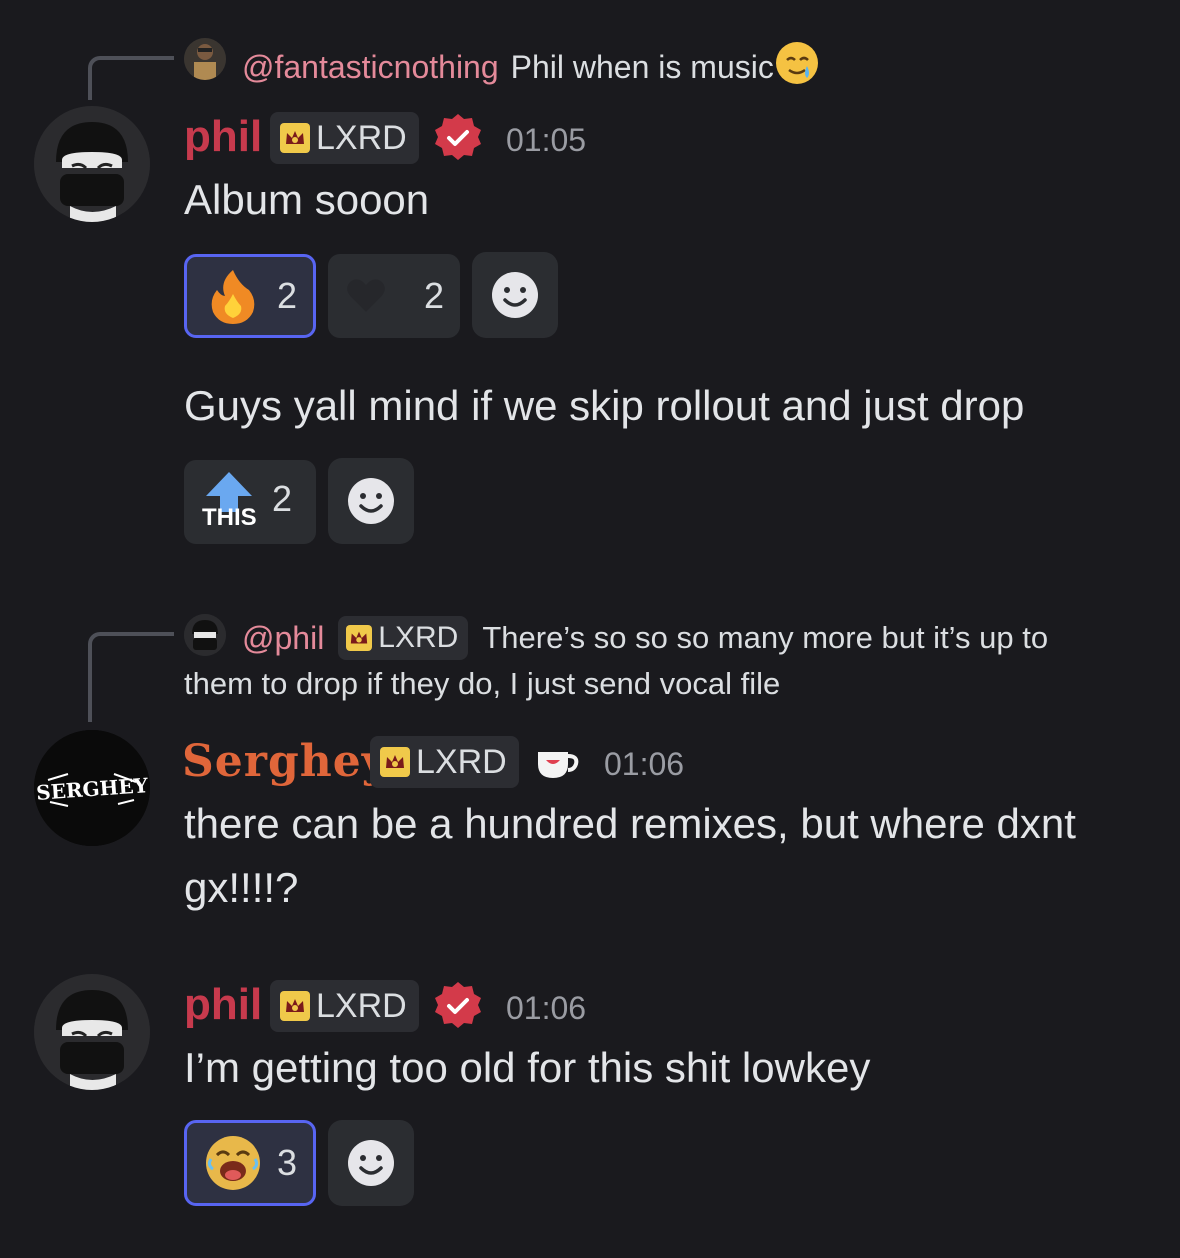  Describe the element at coordinates (229, 502) in the screenshot. I see `this-upvote-emoji-icon: THIS` at that location.